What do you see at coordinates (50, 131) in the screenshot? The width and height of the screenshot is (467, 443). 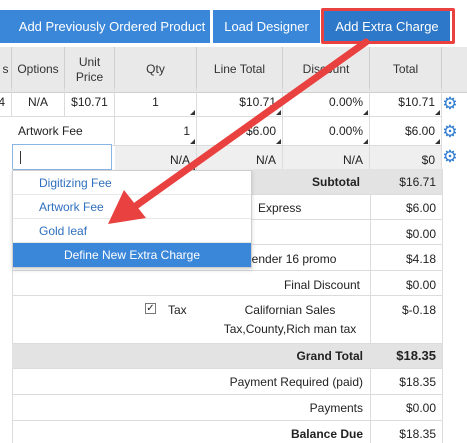 I see `row2-name-label: Artwork Fee` at bounding box center [50, 131].